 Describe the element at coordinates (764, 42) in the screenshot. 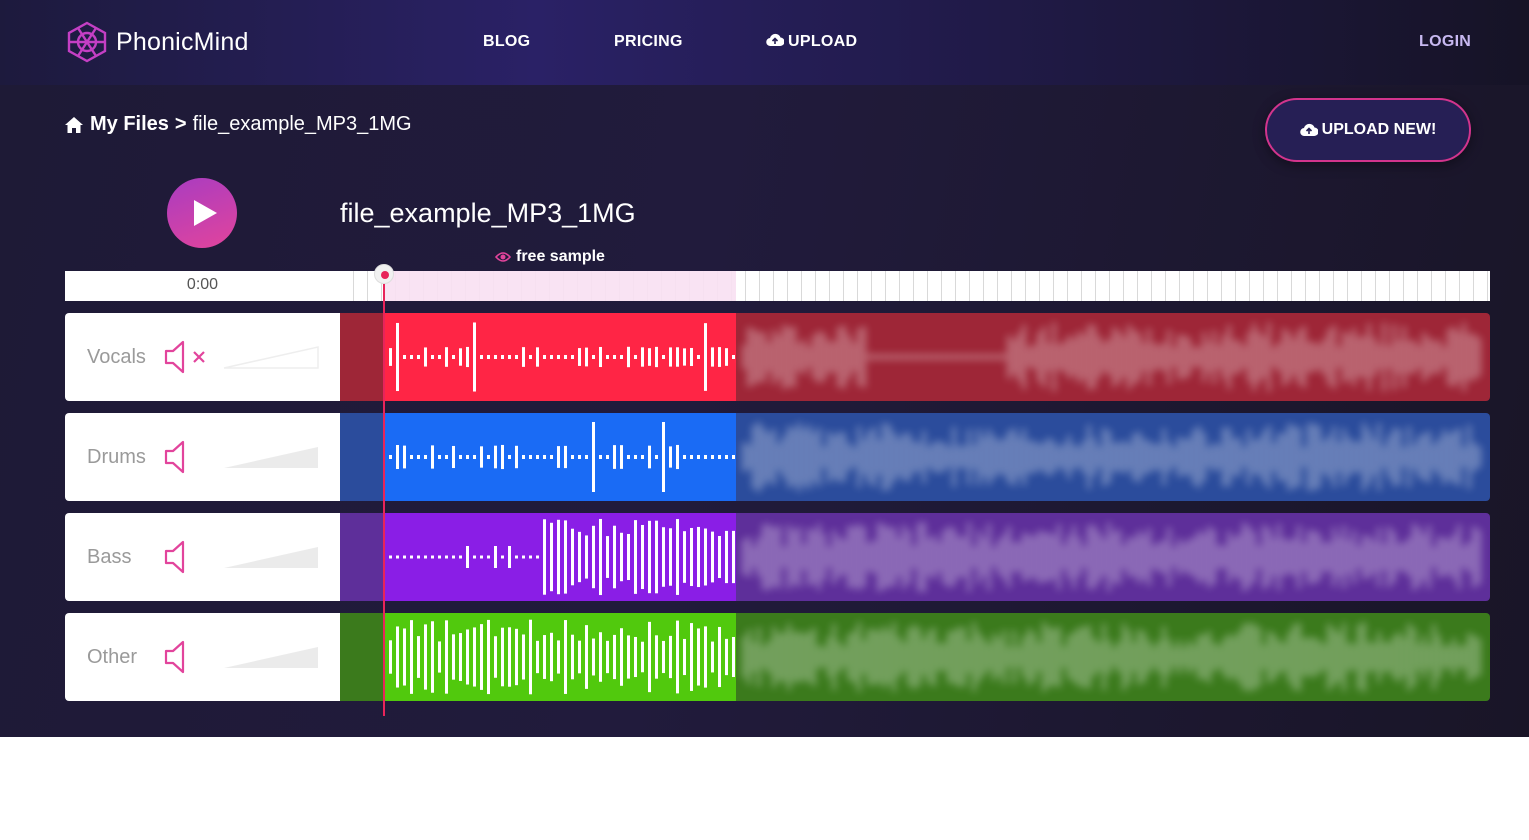

I see `top-navbar: PhonicMind BLOG PRICING UPLOAD LOGIN` at that location.